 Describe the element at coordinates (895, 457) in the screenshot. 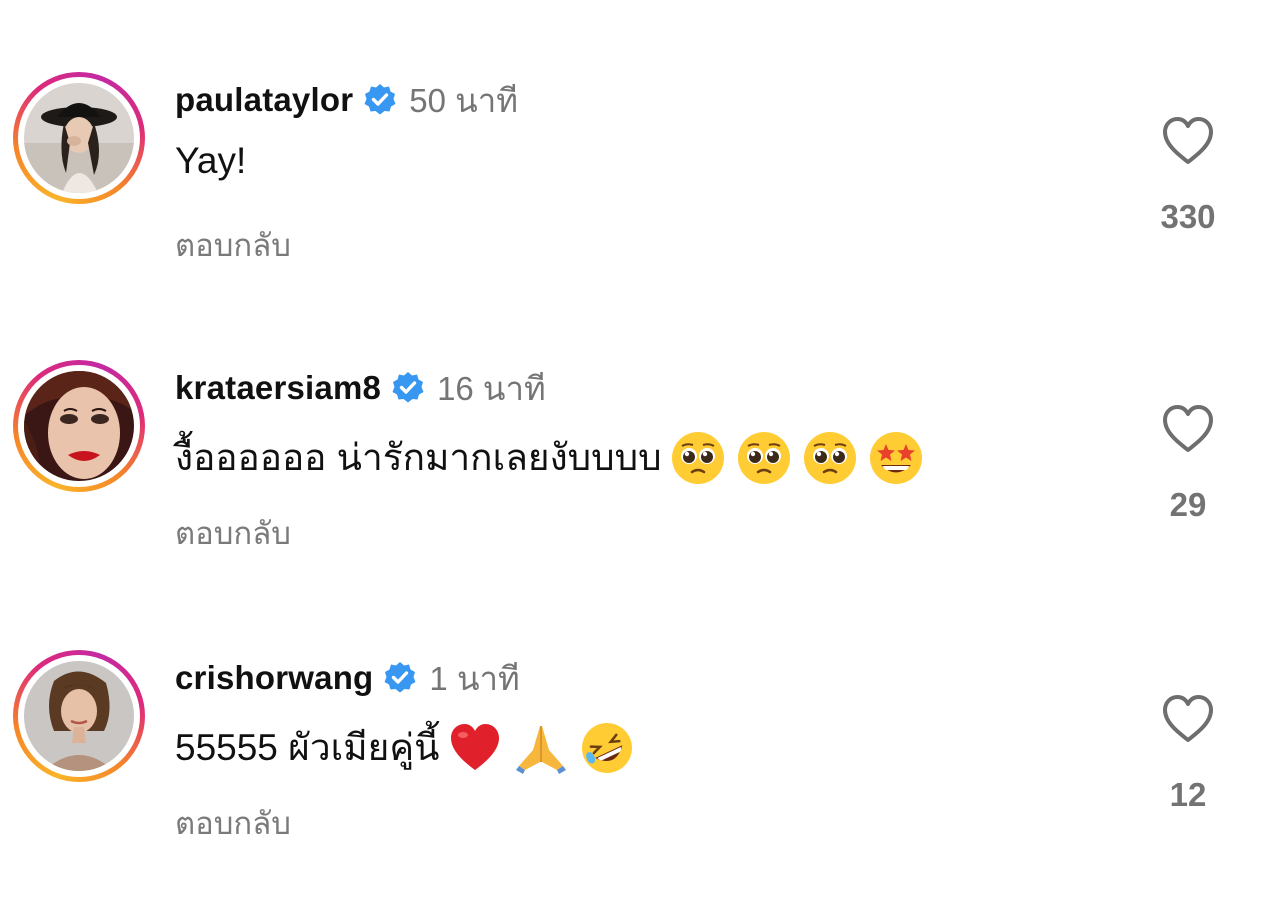

I see `star-struck-icon` at that location.